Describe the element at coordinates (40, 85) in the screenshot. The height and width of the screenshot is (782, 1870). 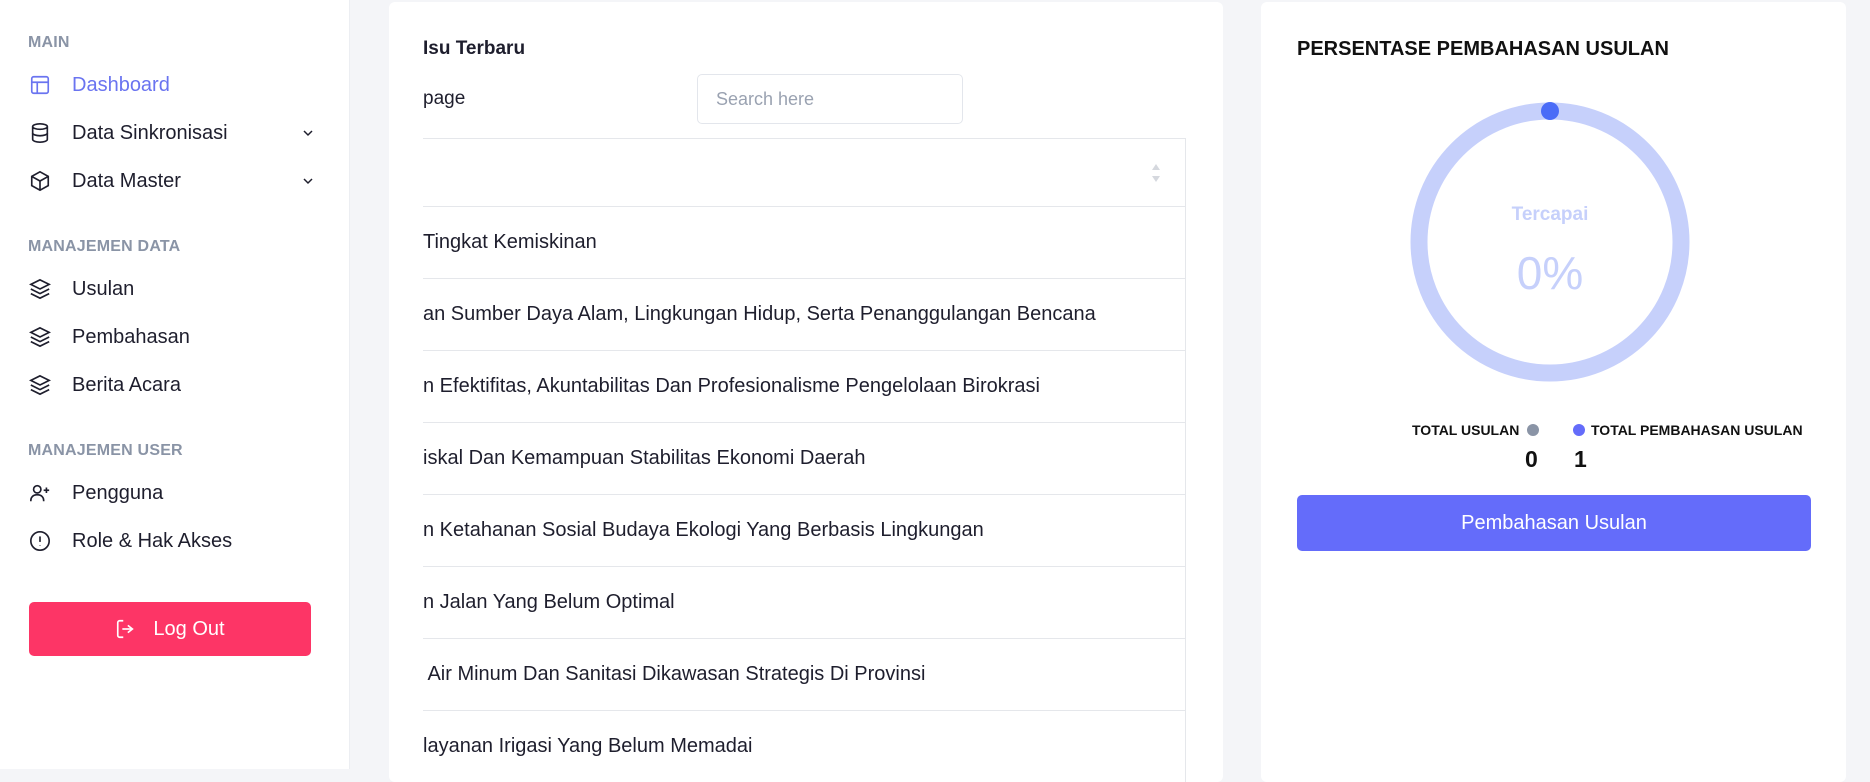
I see `layout-icon` at that location.